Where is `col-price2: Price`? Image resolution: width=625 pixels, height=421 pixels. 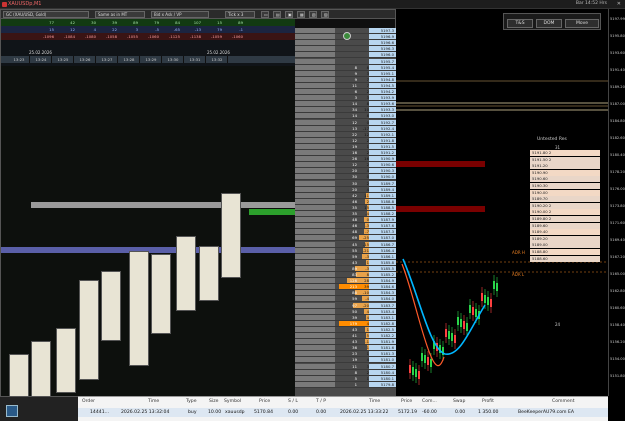
col-price2: Price is located at coordinates (406, 401).